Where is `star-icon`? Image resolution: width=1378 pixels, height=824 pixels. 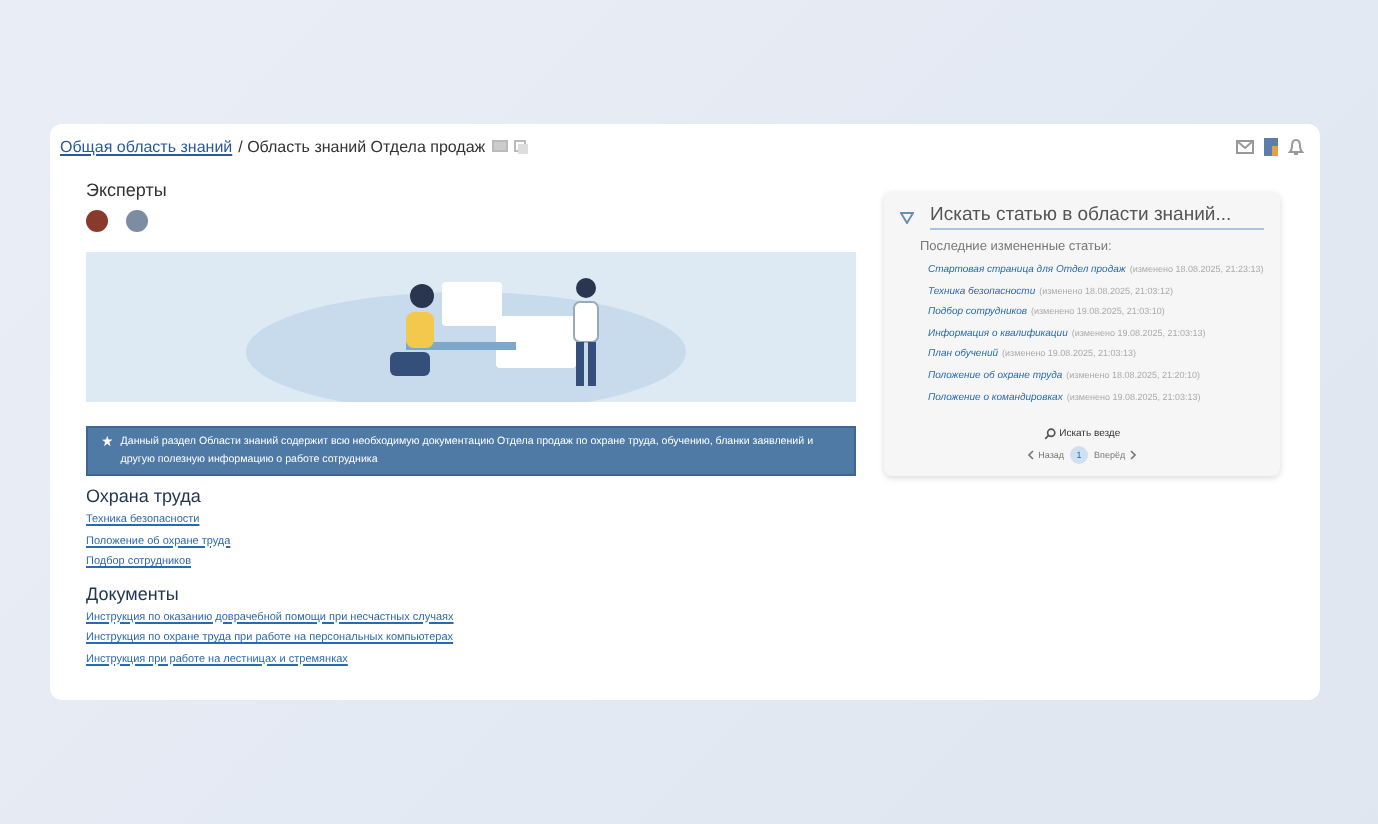 star-icon is located at coordinates (107, 441).